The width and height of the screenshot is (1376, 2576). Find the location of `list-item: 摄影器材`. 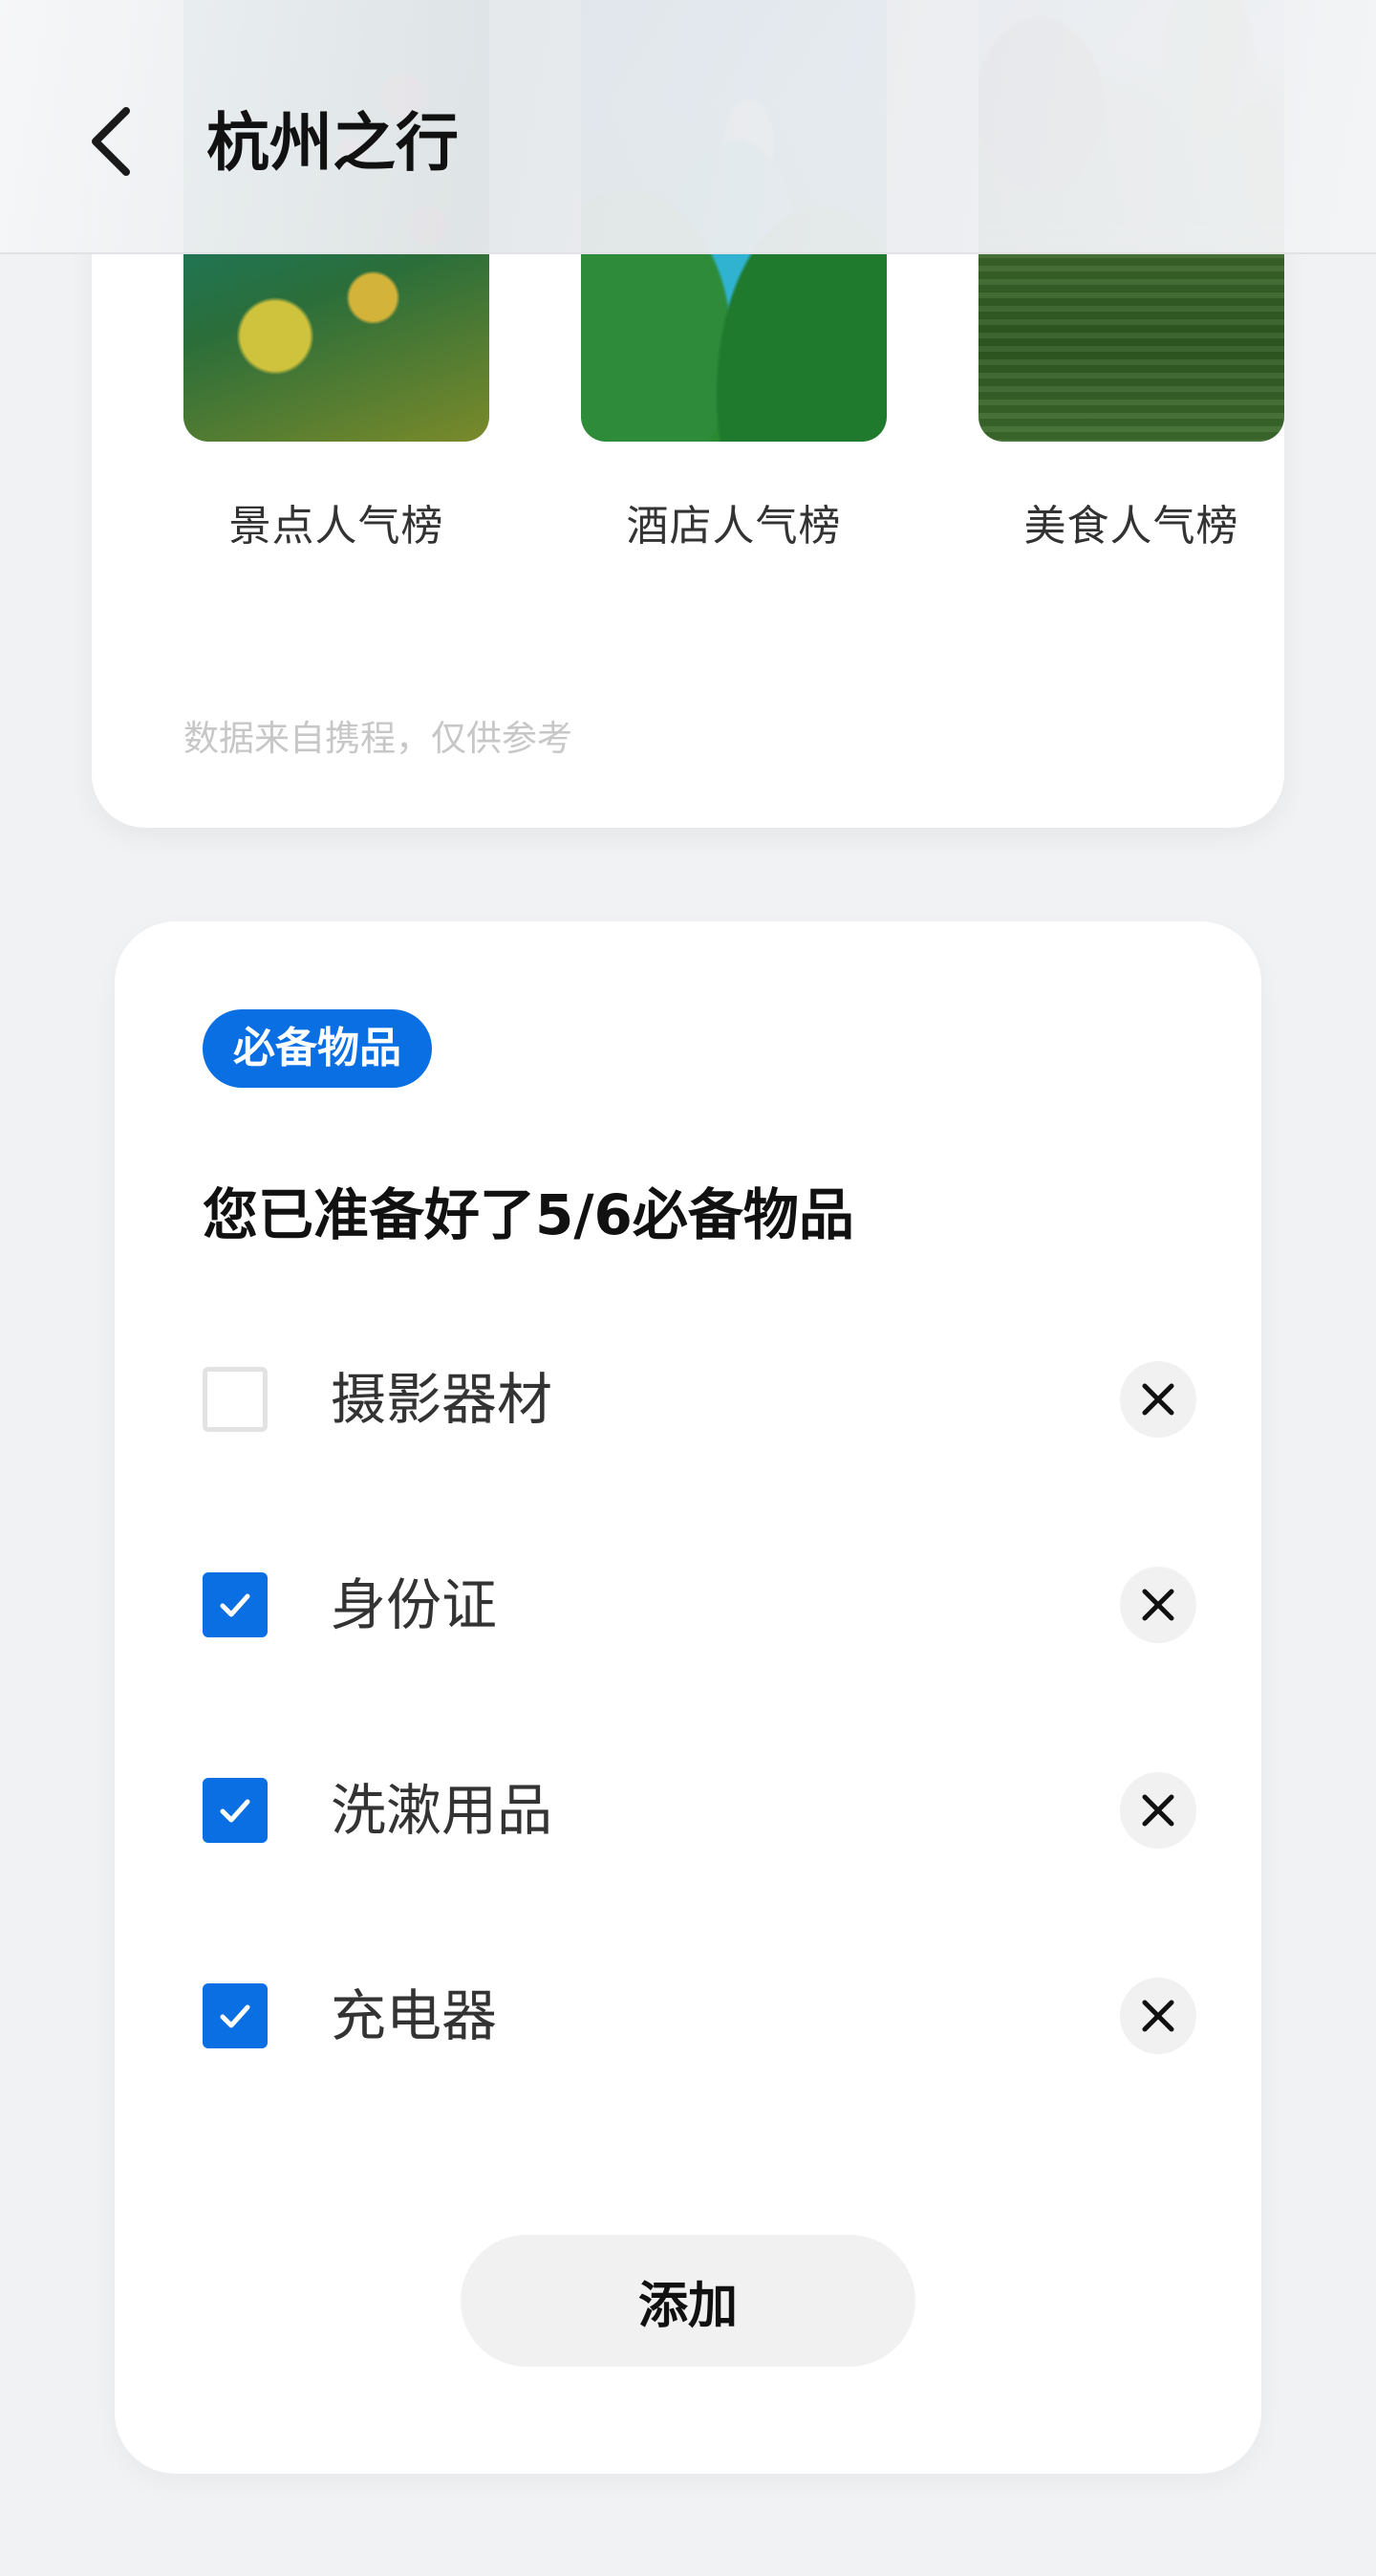

list-item: 摄影器材 is located at coordinates (700, 1464).